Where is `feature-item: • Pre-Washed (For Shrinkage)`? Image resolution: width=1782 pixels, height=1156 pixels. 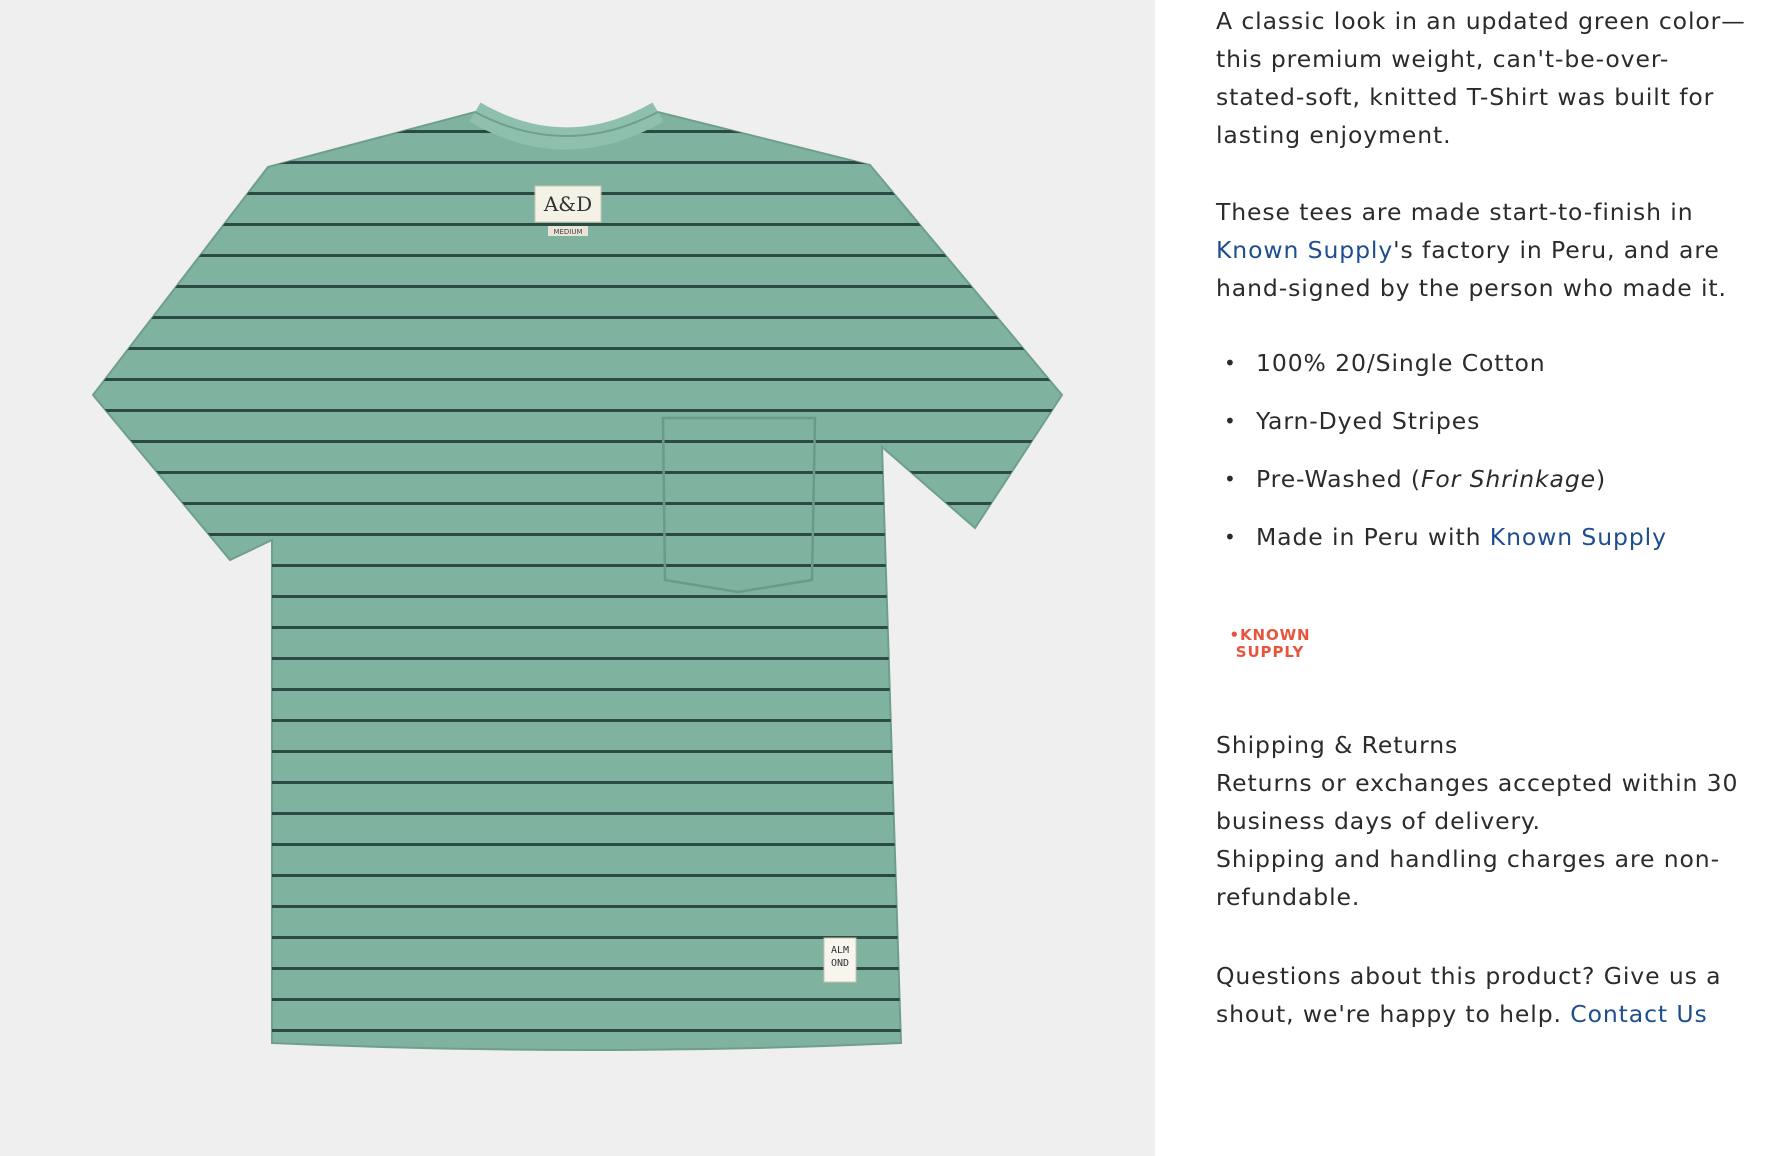
feature-item: • Pre-Washed (For Shrinkage) is located at coordinates (1486, 489).